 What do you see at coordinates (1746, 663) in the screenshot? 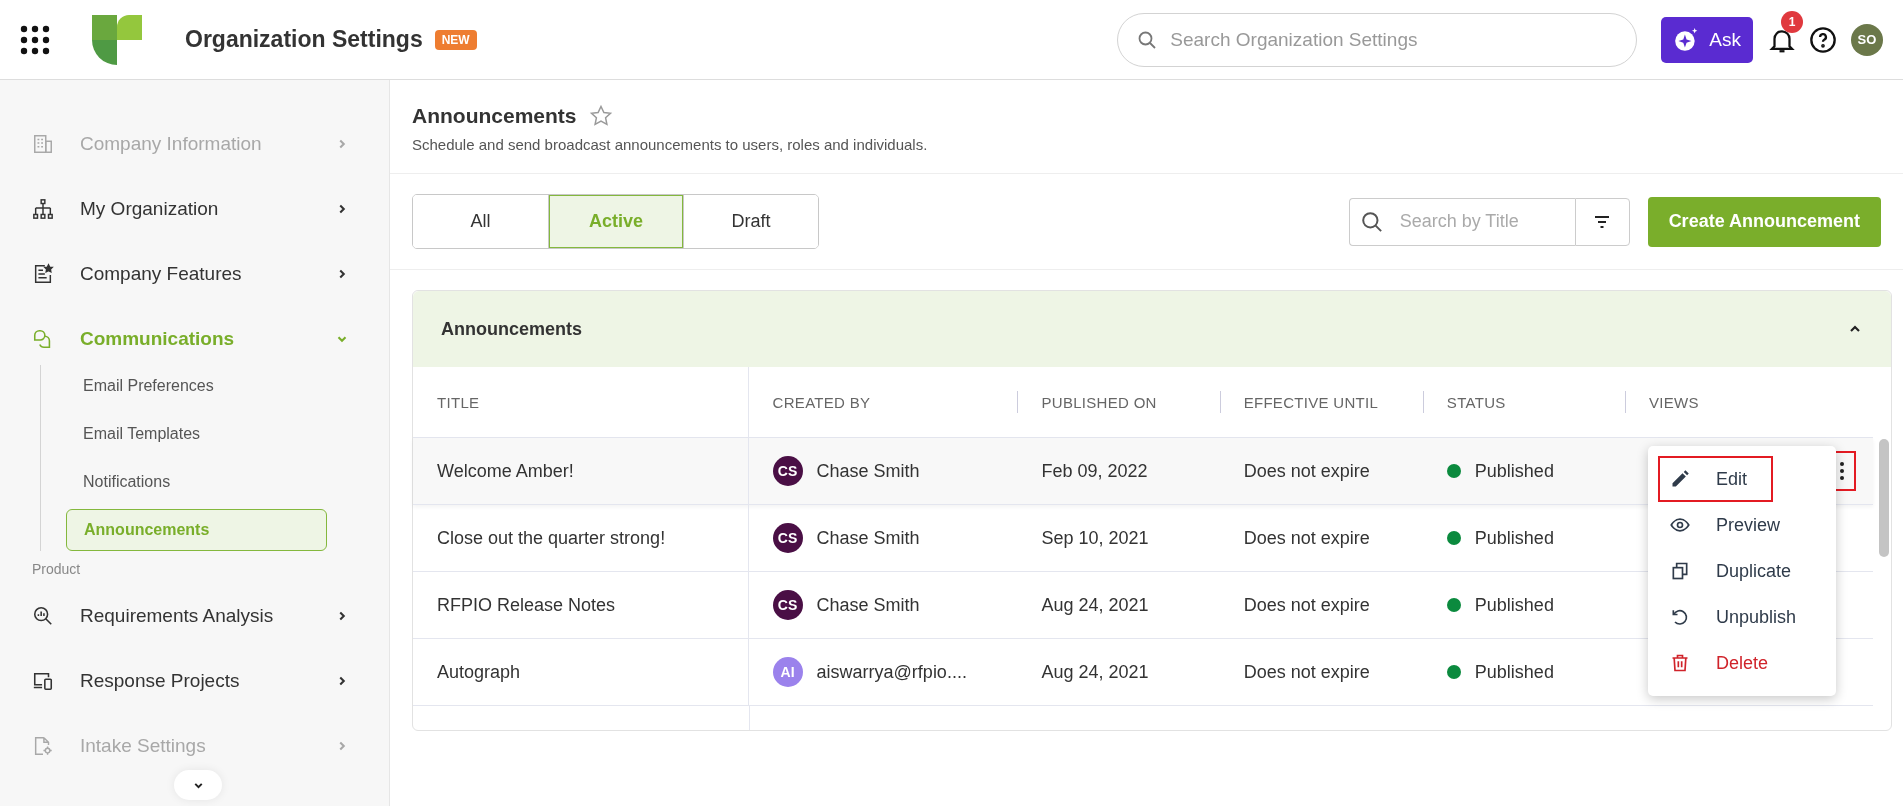
I see `menu-item: Delete` at bounding box center [1746, 663].